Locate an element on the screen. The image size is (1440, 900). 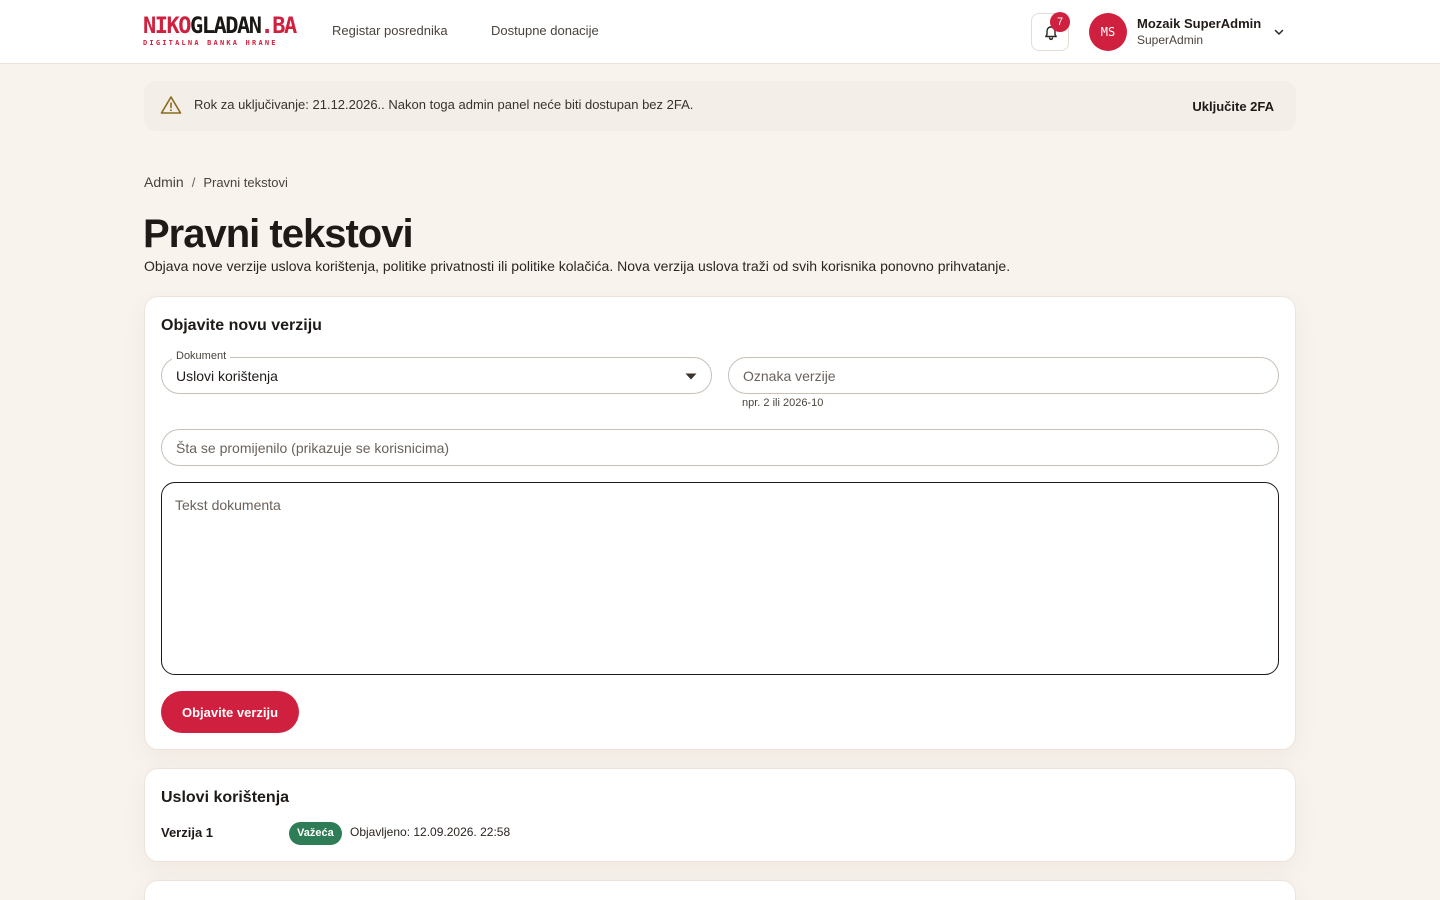
breadcrumb-current: Pravni tekstovi is located at coordinates (245, 182).